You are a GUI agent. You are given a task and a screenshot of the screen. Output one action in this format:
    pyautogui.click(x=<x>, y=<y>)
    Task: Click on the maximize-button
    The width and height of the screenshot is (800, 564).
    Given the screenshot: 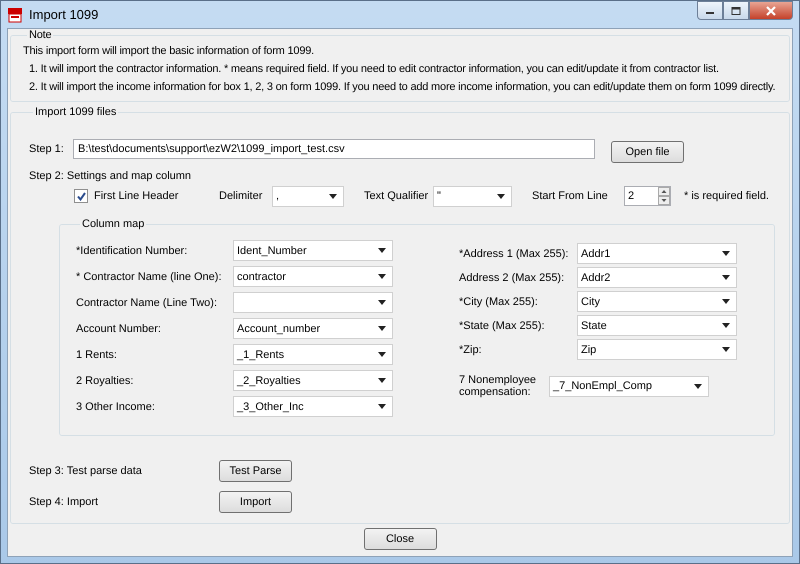 What is the action you would take?
    pyautogui.click(x=736, y=10)
    